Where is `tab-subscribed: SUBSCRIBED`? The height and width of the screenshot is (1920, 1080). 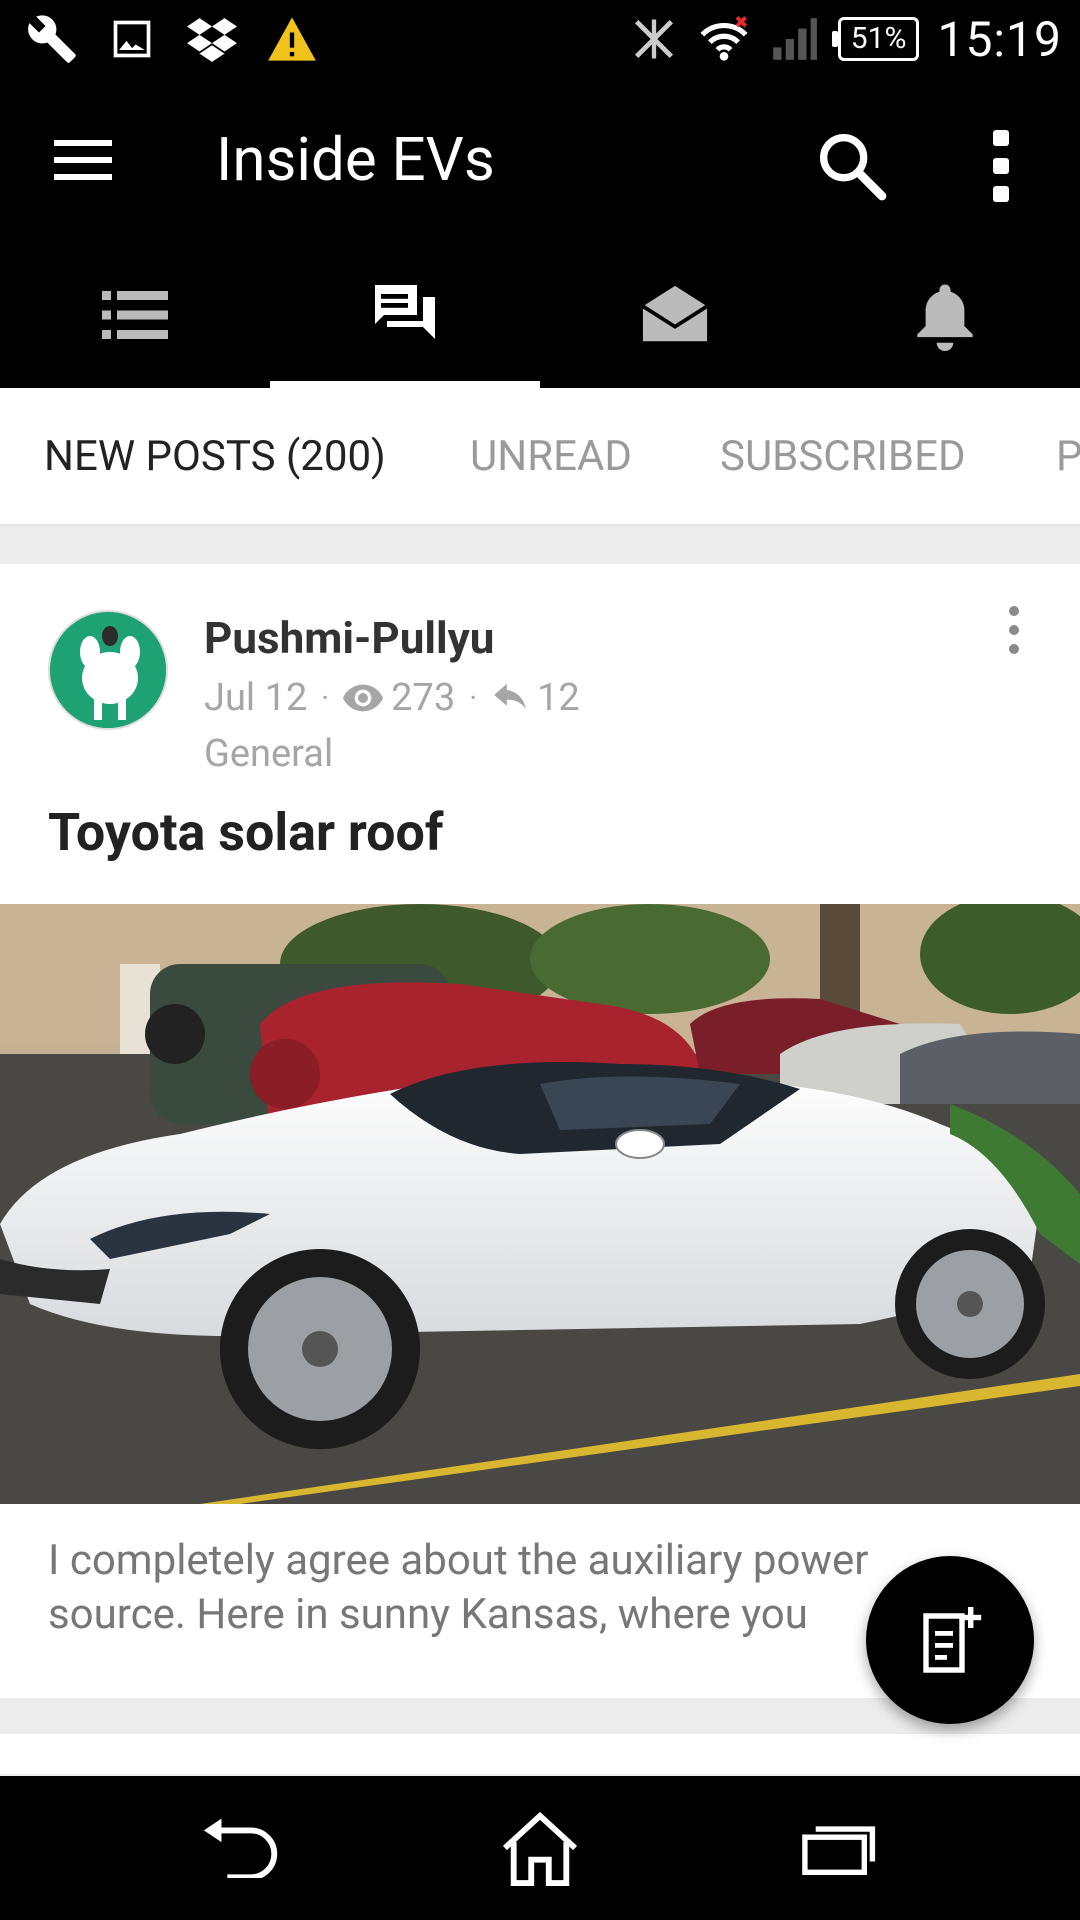
tab-subscribed: SUBSCRIBED is located at coordinates (843, 456).